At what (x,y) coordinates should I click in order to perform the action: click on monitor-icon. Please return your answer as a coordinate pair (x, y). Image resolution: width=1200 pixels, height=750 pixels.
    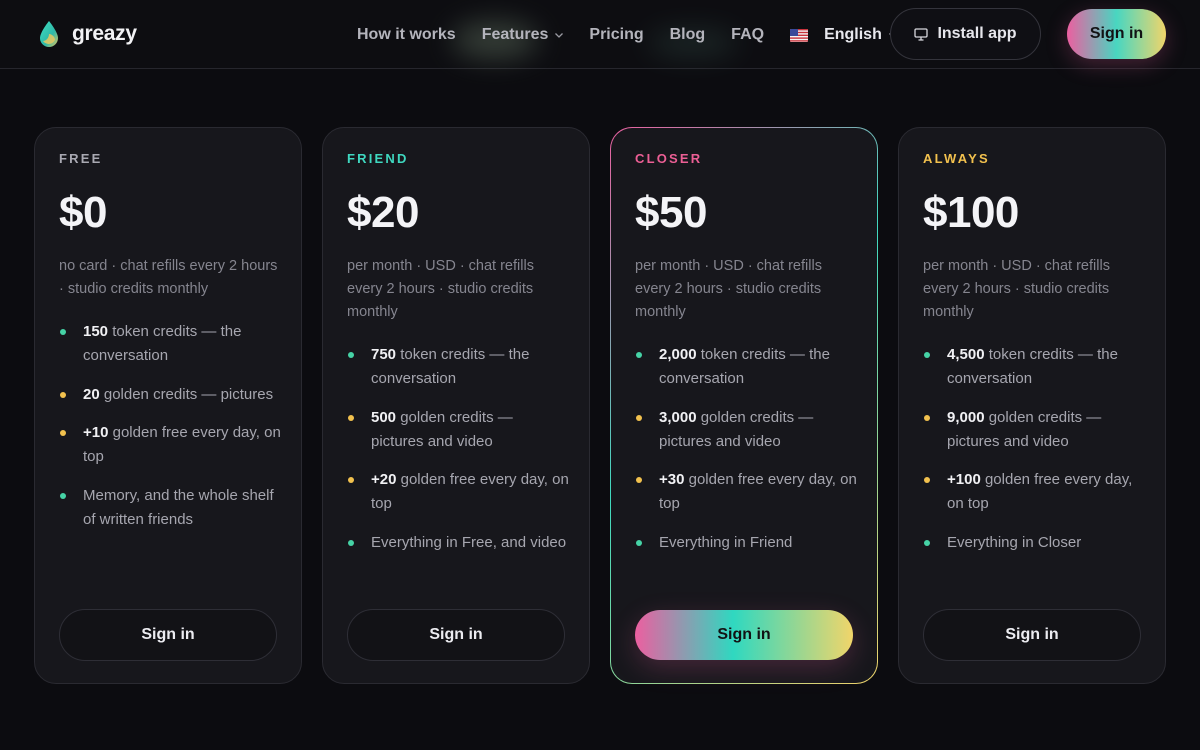
    Looking at the image, I should click on (921, 34).